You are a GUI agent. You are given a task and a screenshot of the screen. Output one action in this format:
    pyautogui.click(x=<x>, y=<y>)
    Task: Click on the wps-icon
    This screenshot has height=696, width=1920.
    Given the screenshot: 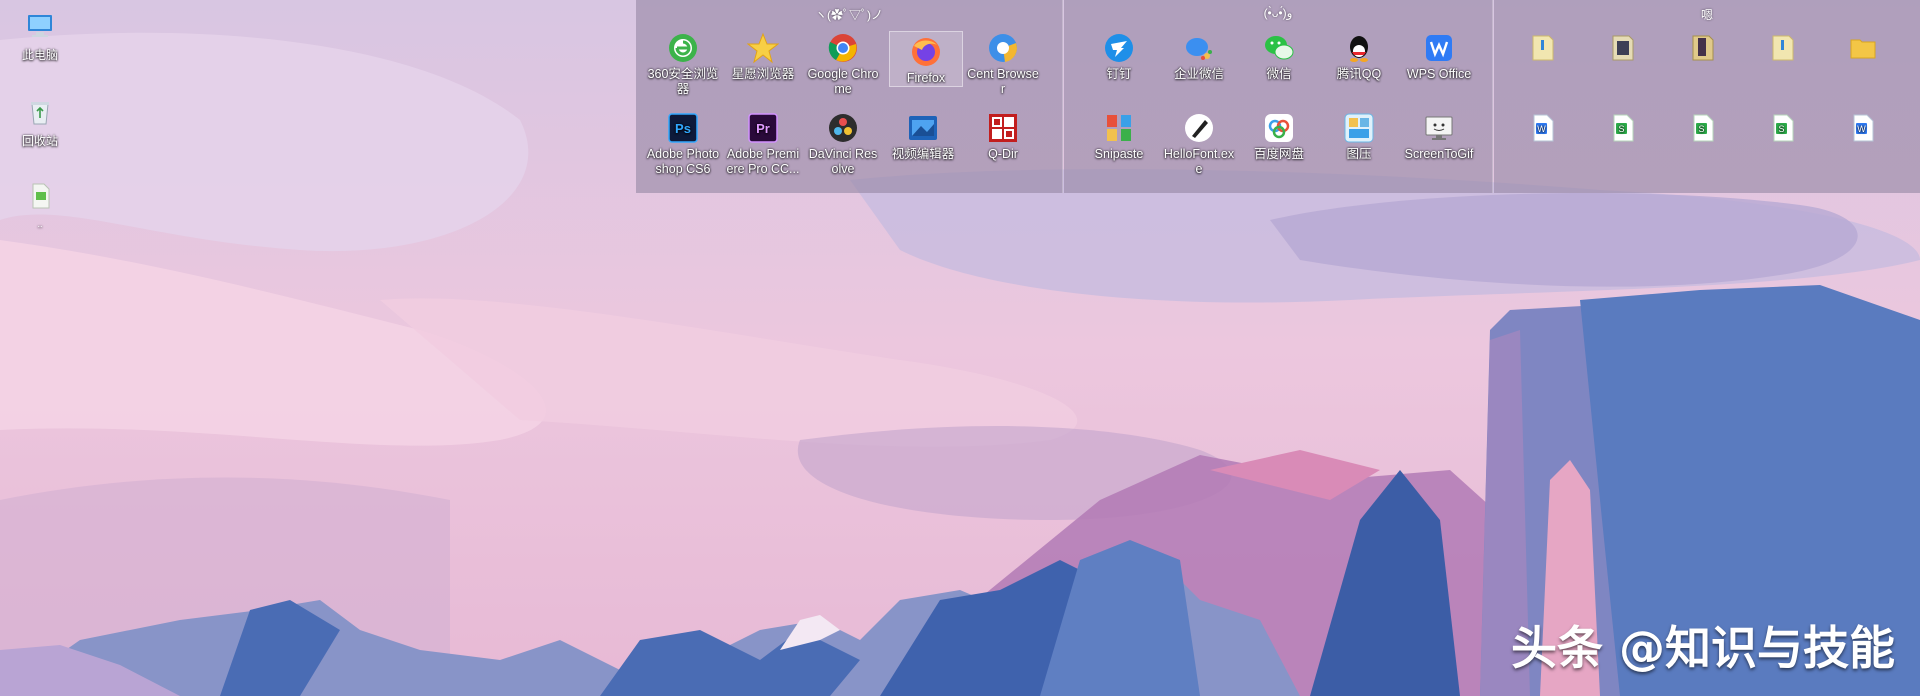 What is the action you would take?
    pyautogui.click(x=1439, y=48)
    